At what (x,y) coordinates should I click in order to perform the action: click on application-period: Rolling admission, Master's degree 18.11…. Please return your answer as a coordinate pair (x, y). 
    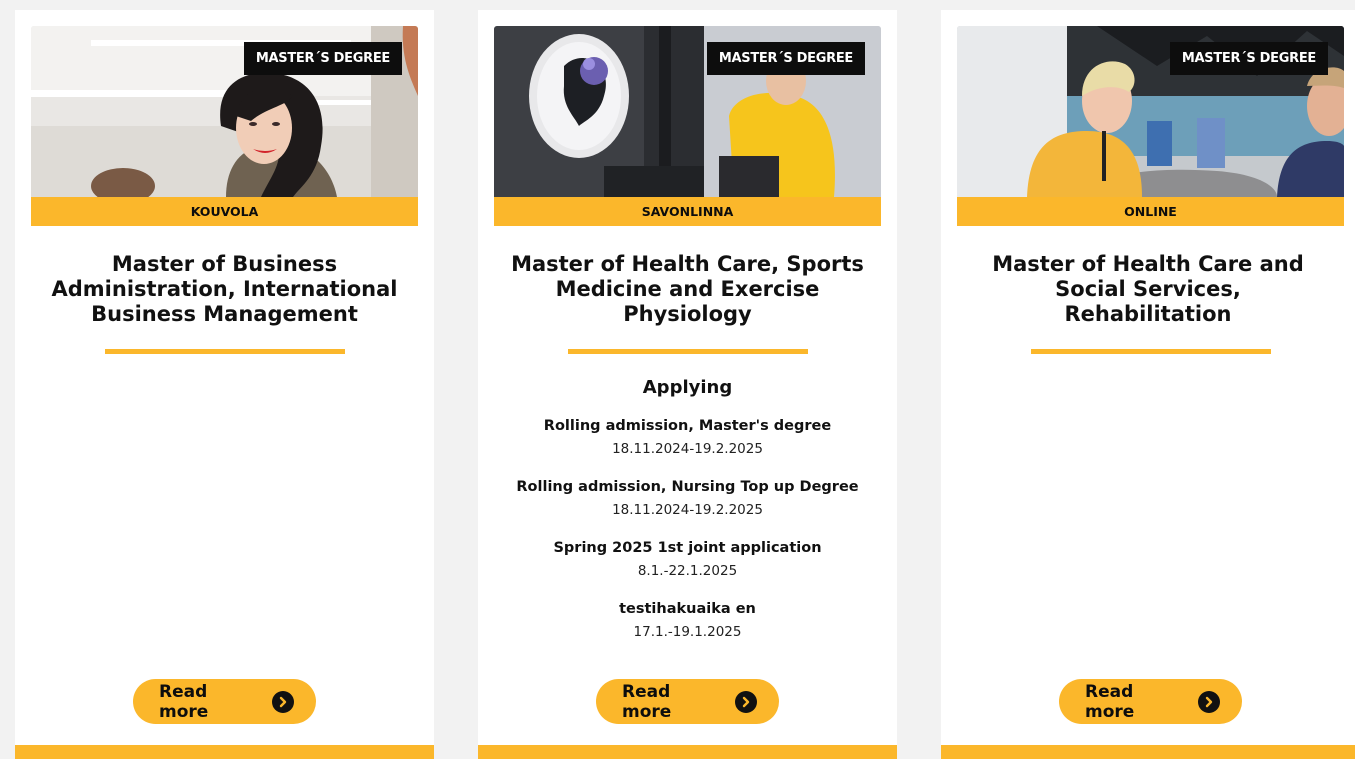
    Looking at the image, I should click on (687, 437).